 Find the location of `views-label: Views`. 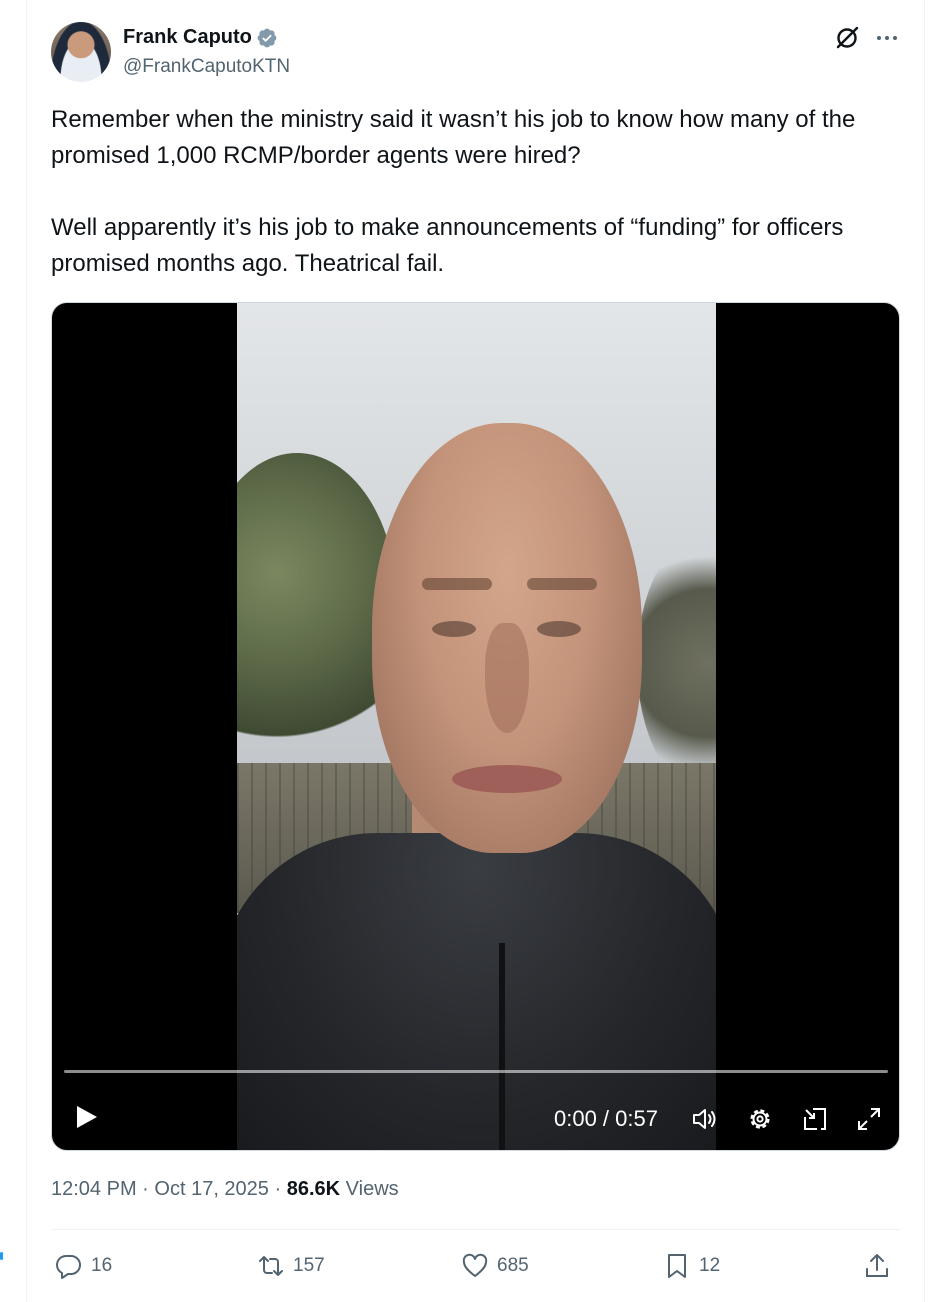

views-label: Views is located at coordinates (372, 1189).